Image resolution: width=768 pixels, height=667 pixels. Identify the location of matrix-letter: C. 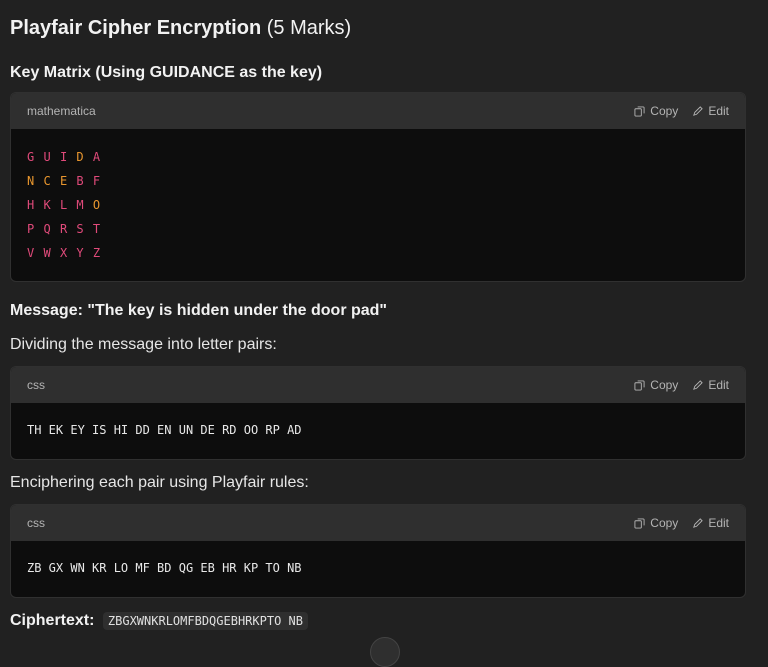
(47, 181).